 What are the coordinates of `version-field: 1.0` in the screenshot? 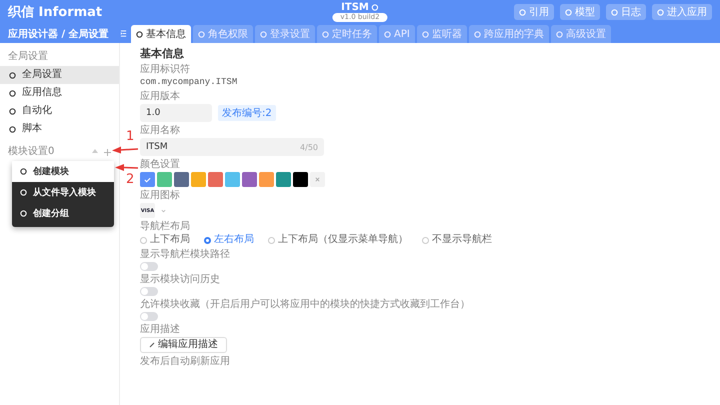 It's located at (176, 113).